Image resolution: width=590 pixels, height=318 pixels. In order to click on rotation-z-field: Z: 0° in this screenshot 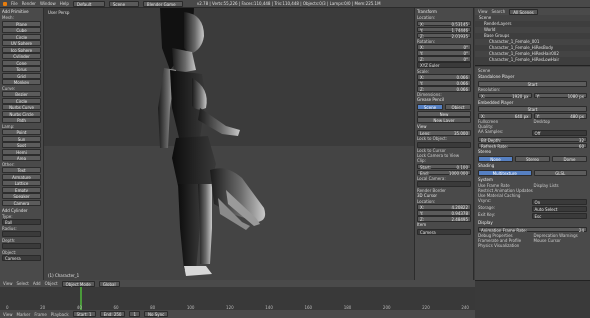, I will do `click(444, 59)`.